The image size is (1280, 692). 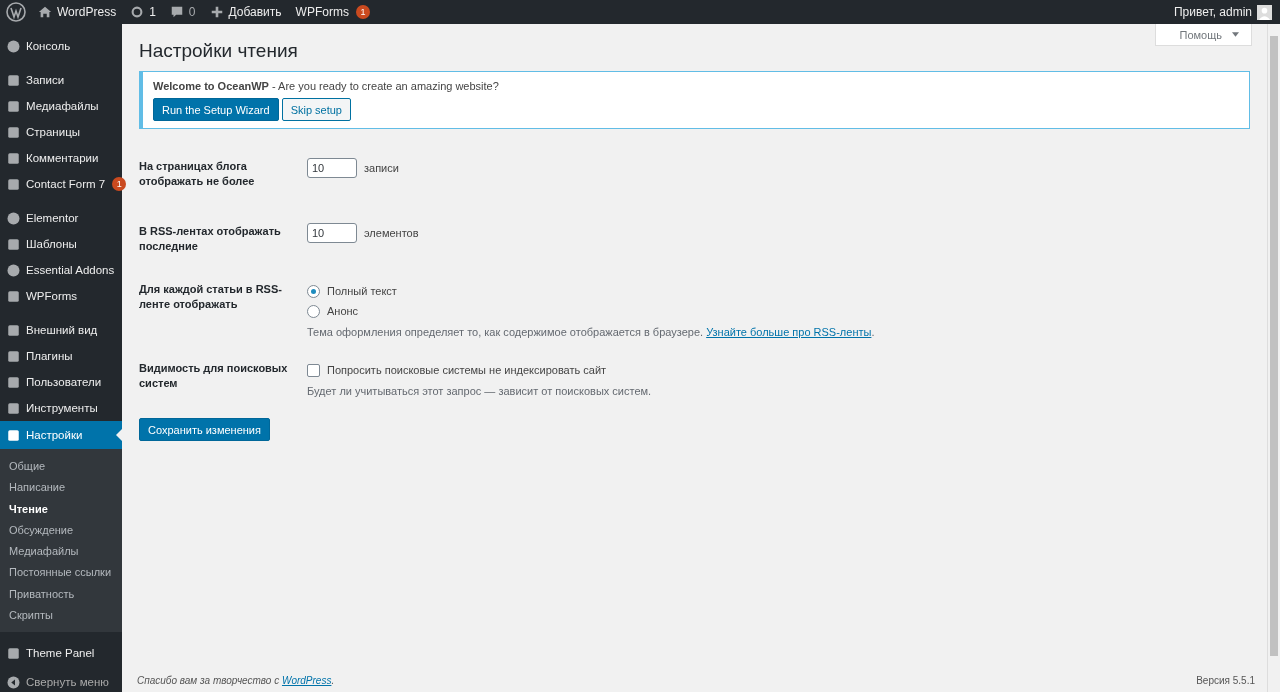 I want to click on updates-link: 1, so click(x=143, y=12).